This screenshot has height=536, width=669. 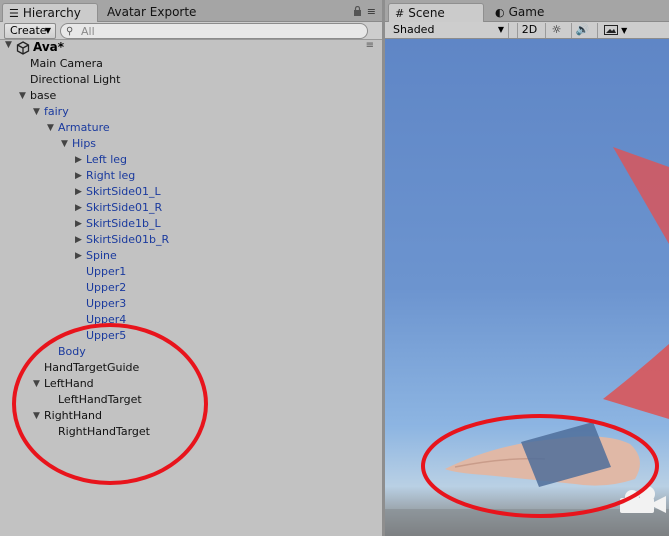 What do you see at coordinates (69, 383) in the screenshot?
I see `tree-item-label: LeftHand` at bounding box center [69, 383].